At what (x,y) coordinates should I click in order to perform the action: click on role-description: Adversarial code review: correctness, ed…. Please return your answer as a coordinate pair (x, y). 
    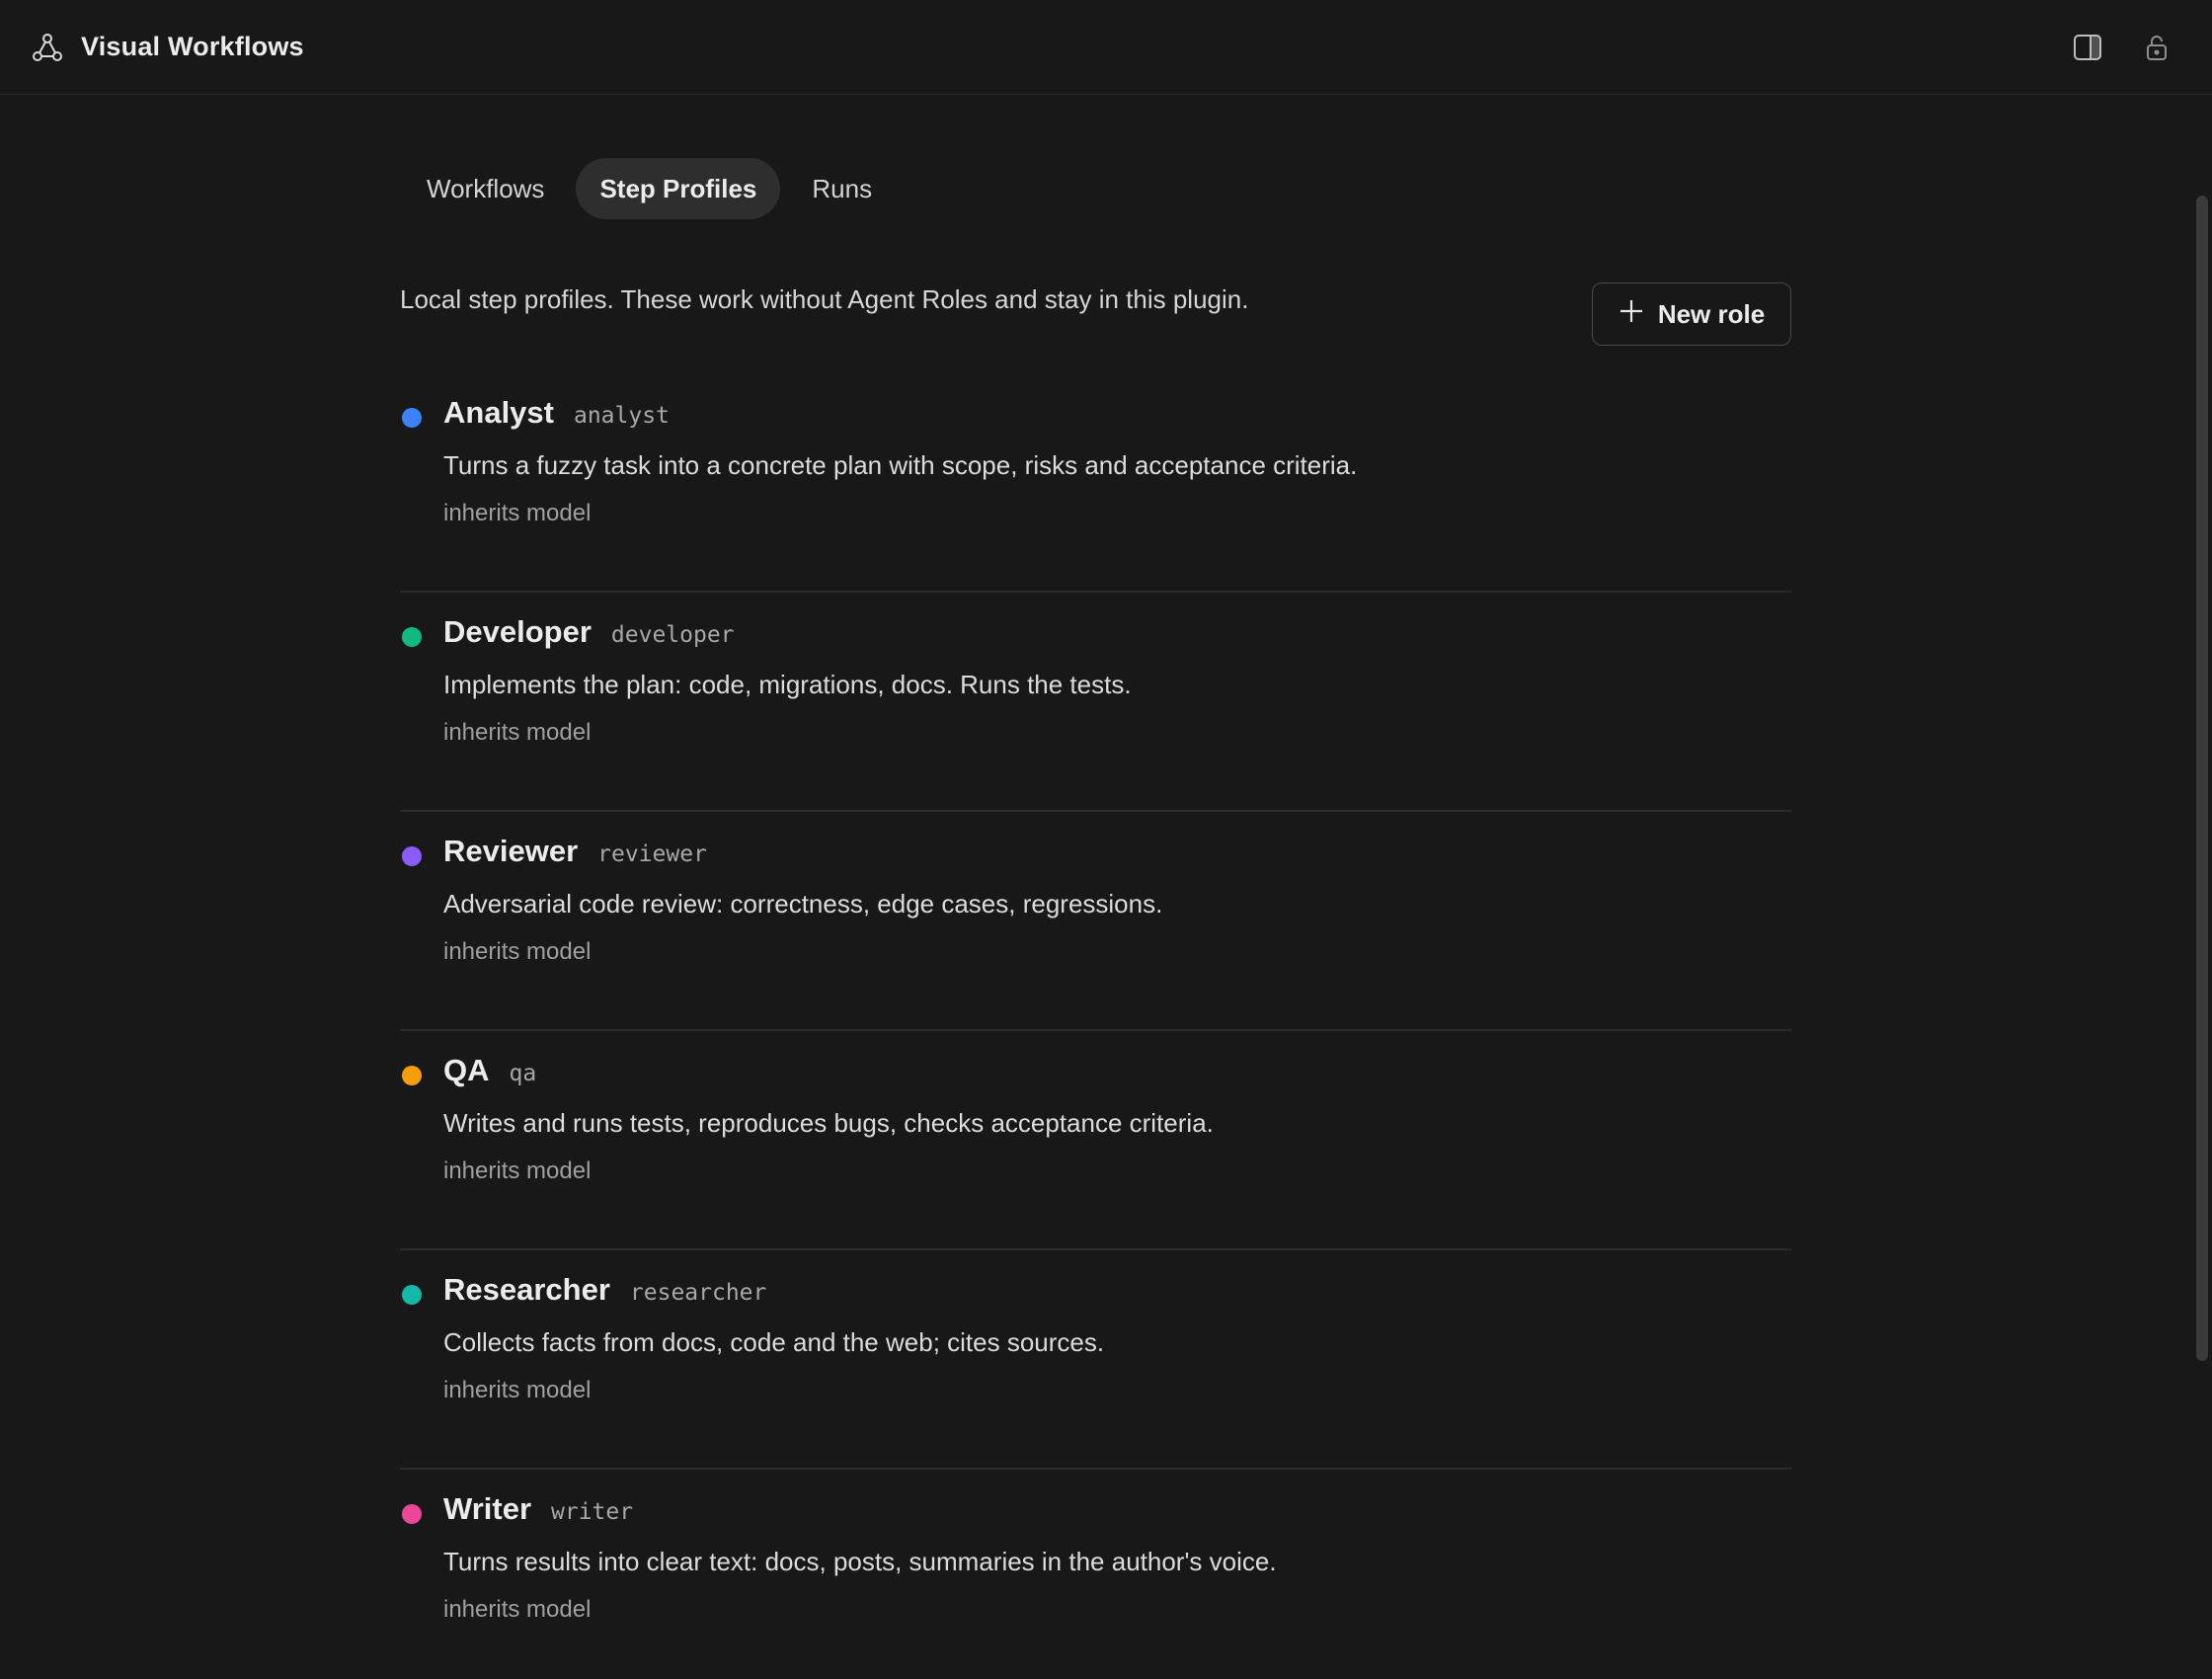
    Looking at the image, I should click on (803, 904).